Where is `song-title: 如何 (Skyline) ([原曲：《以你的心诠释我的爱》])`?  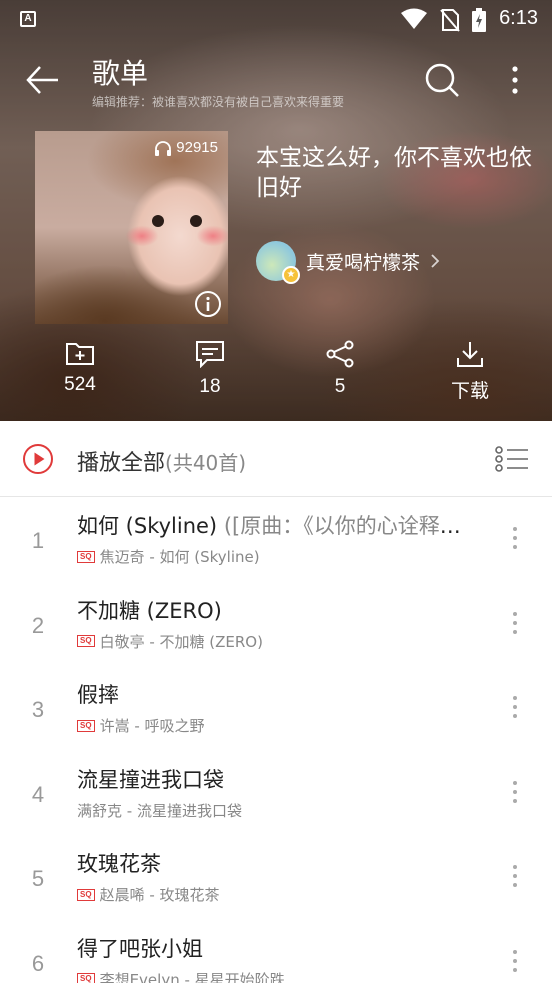 song-title: 如何 (Skyline) ([原曲：《以你的心诠释我的爱》]) is located at coordinates (272, 525).